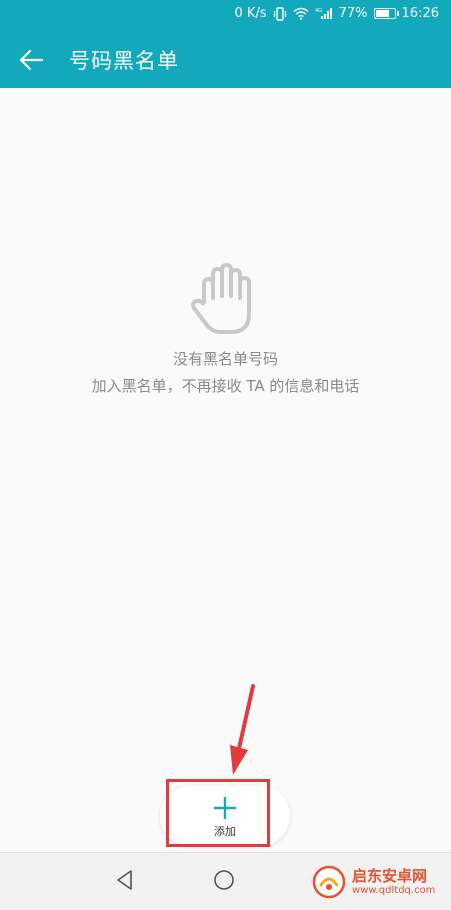 The image size is (451, 910). What do you see at coordinates (220, 298) in the screenshot?
I see `hand-stop-icon` at bounding box center [220, 298].